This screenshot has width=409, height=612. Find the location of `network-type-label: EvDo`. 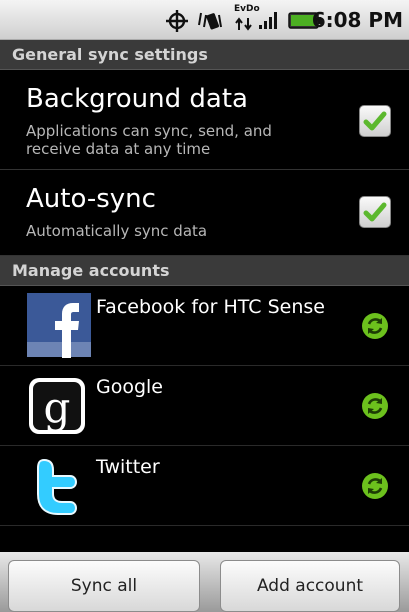

network-type-label: EvDo is located at coordinates (247, 9).